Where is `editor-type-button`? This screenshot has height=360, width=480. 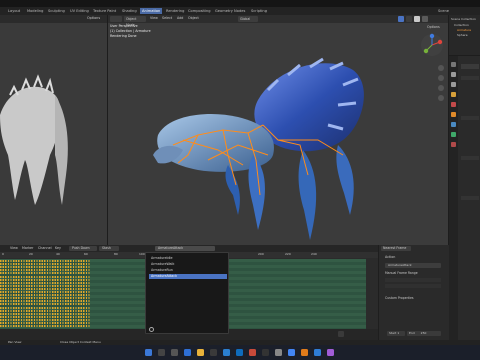 editor-type-button is located at coordinates (116, 19).